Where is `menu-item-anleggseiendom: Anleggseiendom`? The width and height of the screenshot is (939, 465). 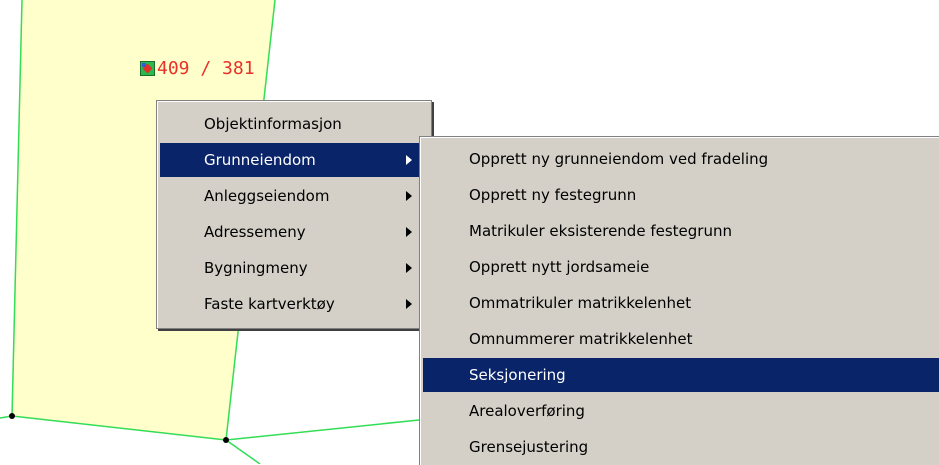
menu-item-anleggseiendom: Anleggseiendom is located at coordinates (294, 196).